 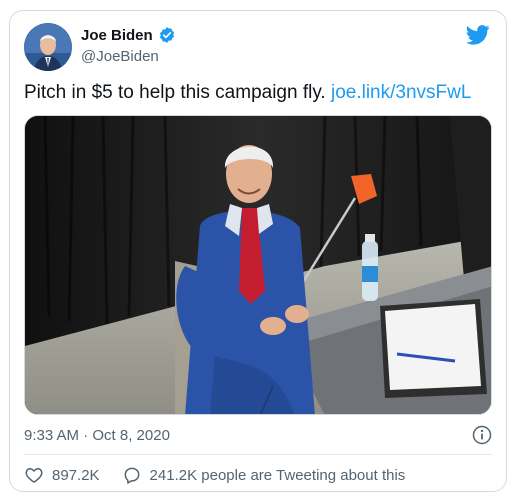 I want to click on like-count: 897.2K, so click(x=76, y=475).